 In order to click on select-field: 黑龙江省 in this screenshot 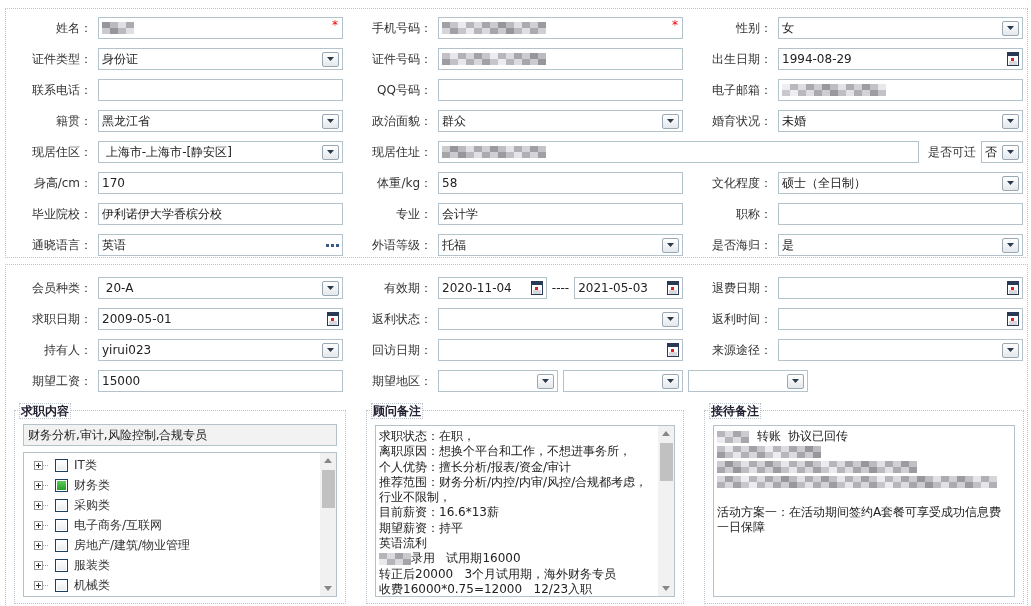, I will do `click(220, 121)`.